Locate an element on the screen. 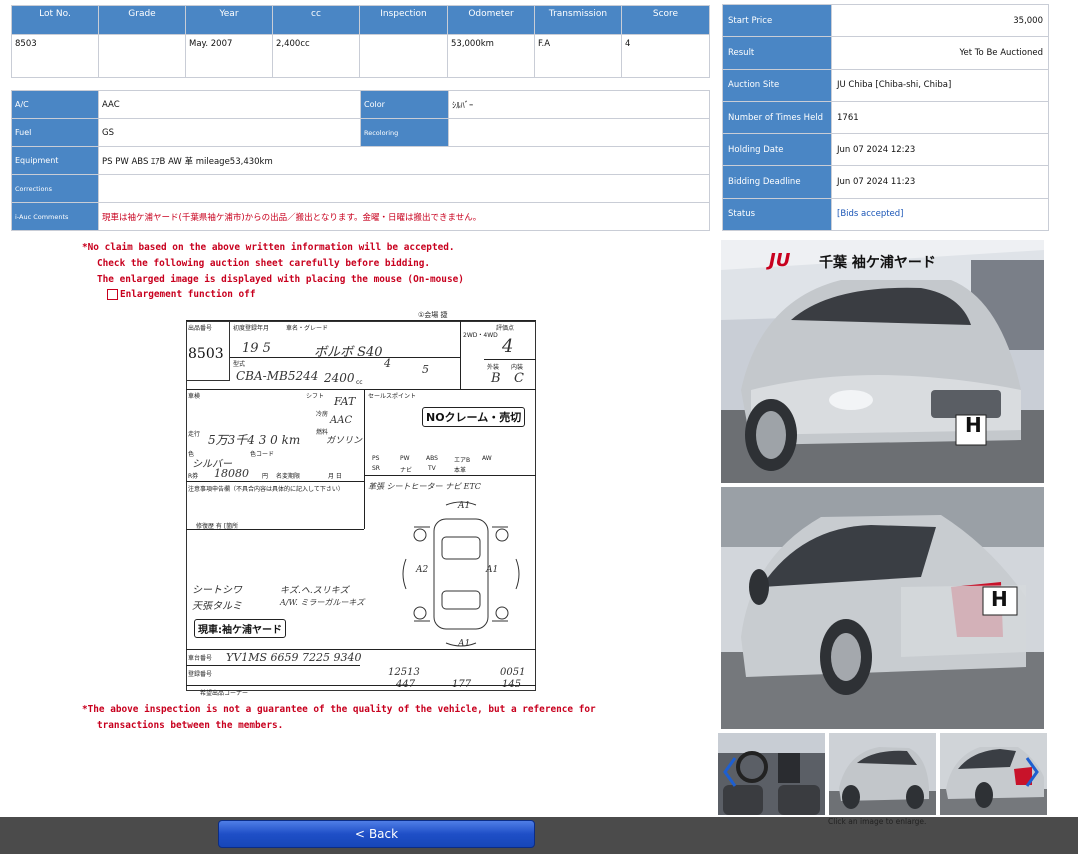  grade-value is located at coordinates (142, 56).